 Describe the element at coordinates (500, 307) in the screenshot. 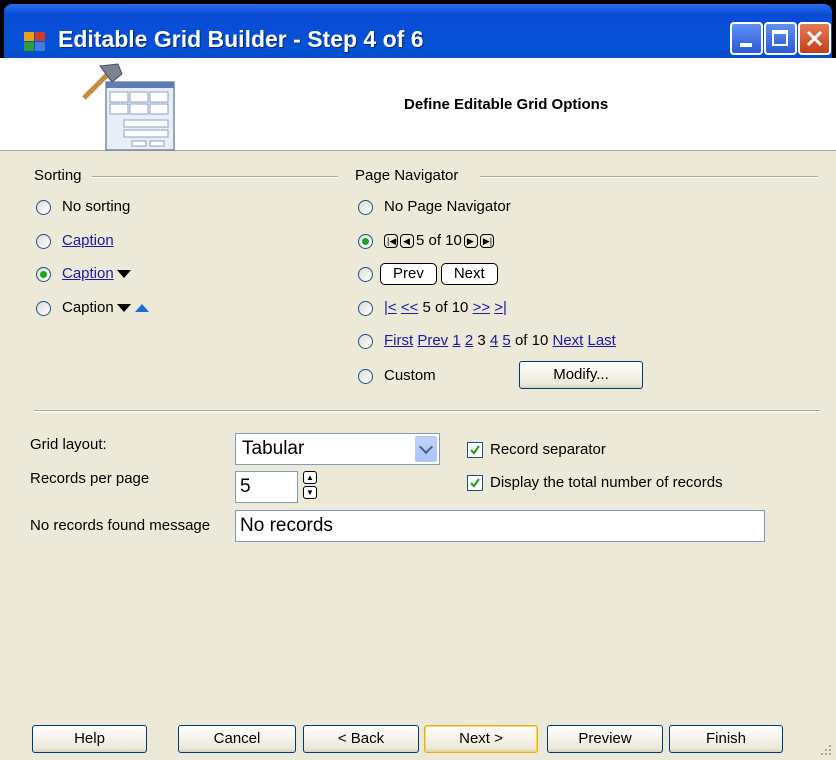

I see `arrow-last-link: >|` at that location.